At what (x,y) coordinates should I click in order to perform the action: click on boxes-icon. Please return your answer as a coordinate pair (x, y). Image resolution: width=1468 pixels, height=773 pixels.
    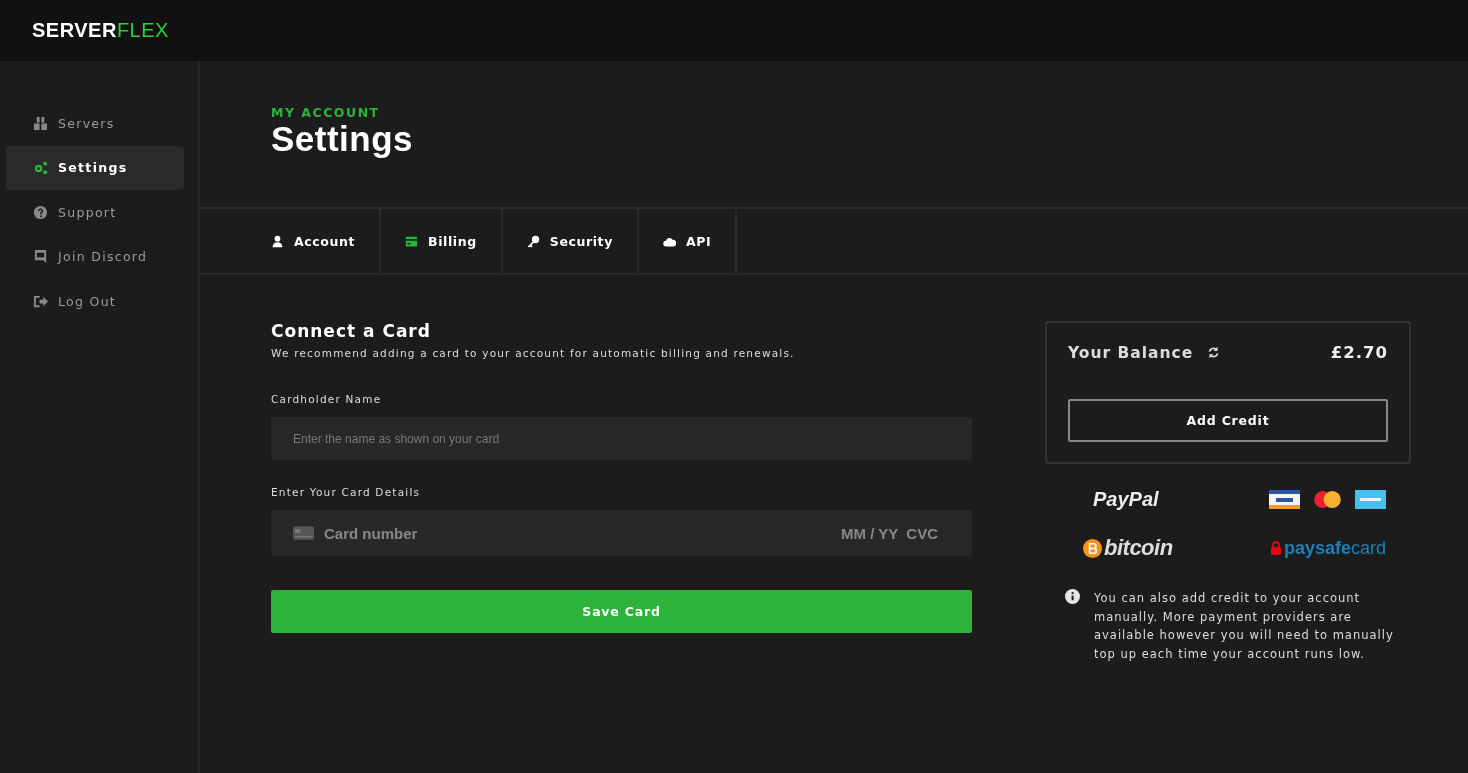
    Looking at the image, I should click on (40, 123).